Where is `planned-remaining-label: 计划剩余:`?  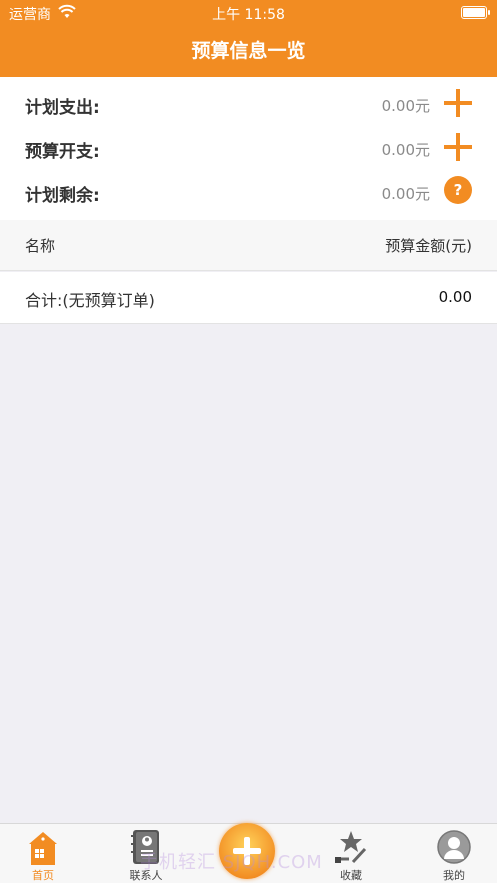
planned-remaining-label: 计划剩余: is located at coordinates (62, 196).